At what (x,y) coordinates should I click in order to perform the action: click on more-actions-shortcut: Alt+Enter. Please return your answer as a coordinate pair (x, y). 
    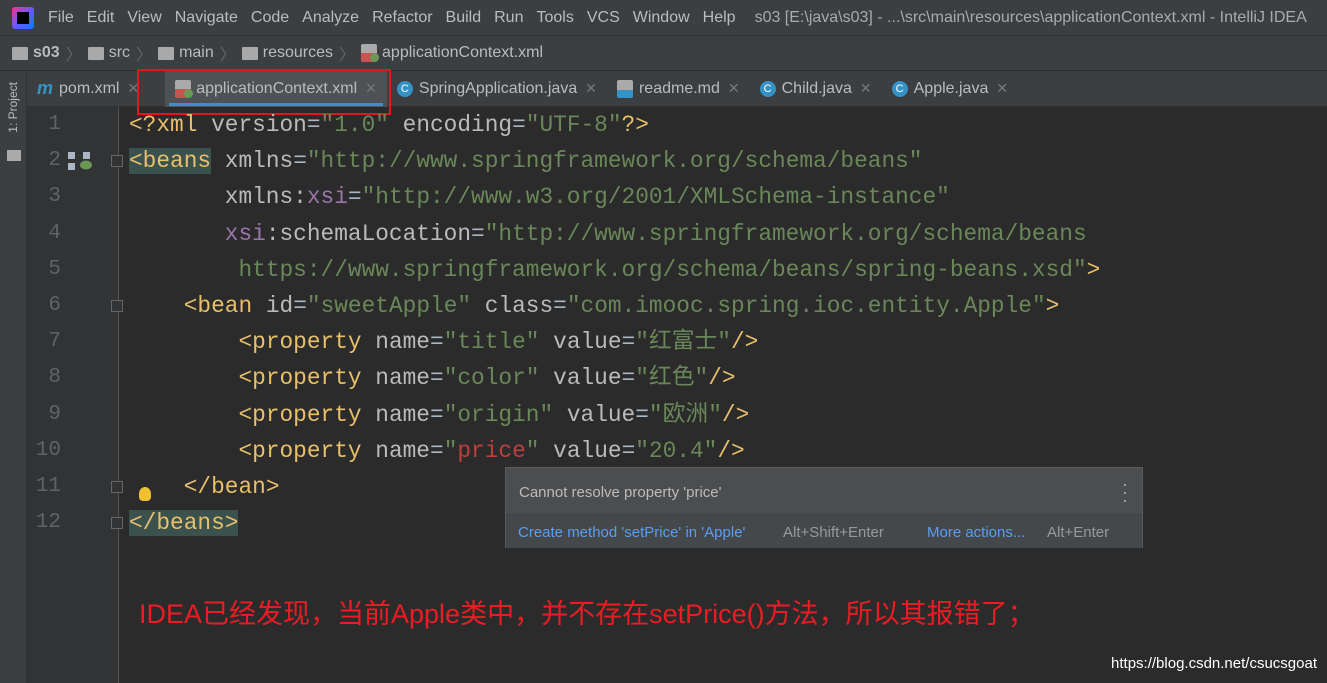
    Looking at the image, I should click on (1078, 532).